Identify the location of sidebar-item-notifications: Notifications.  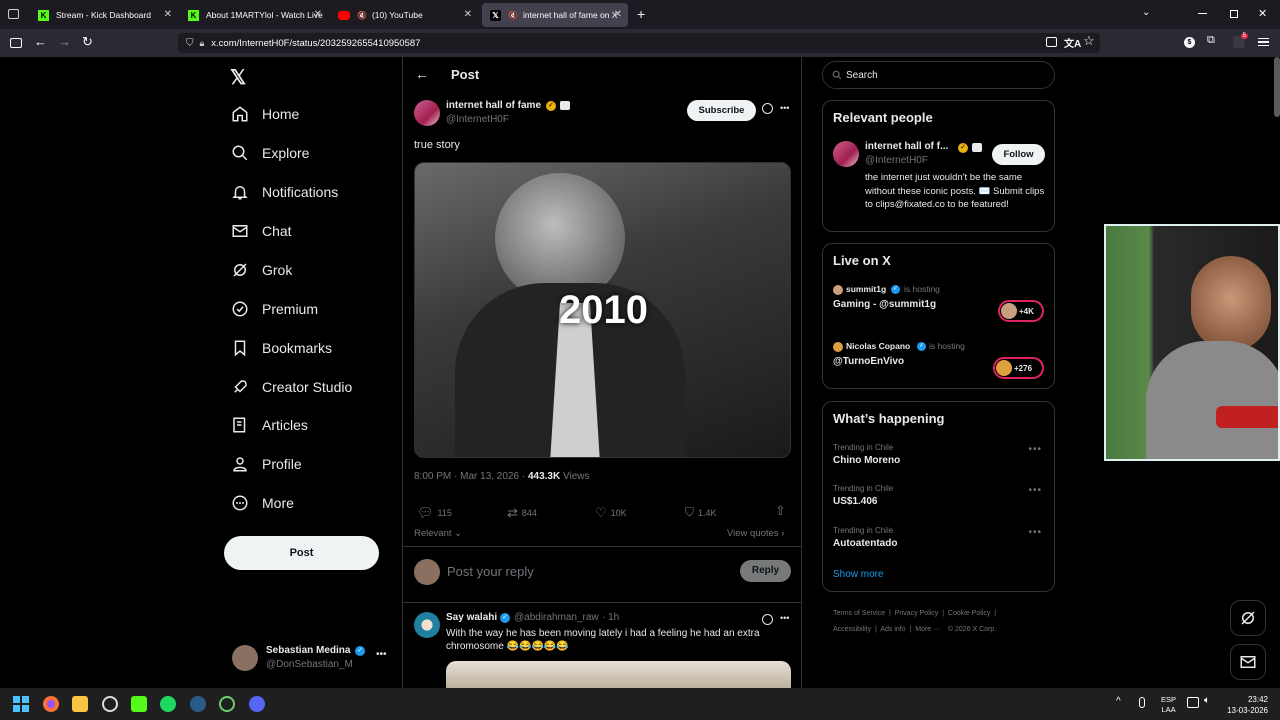
(284, 192).